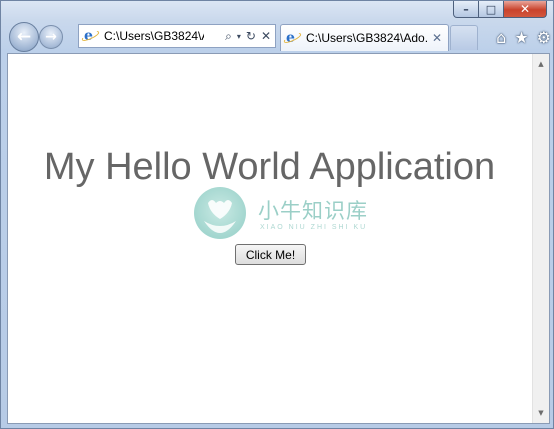 Image resolution: width=554 pixels, height=429 pixels. What do you see at coordinates (466, 9) in the screenshot?
I see `minimize-button: –` at bounding box center [466, 9].